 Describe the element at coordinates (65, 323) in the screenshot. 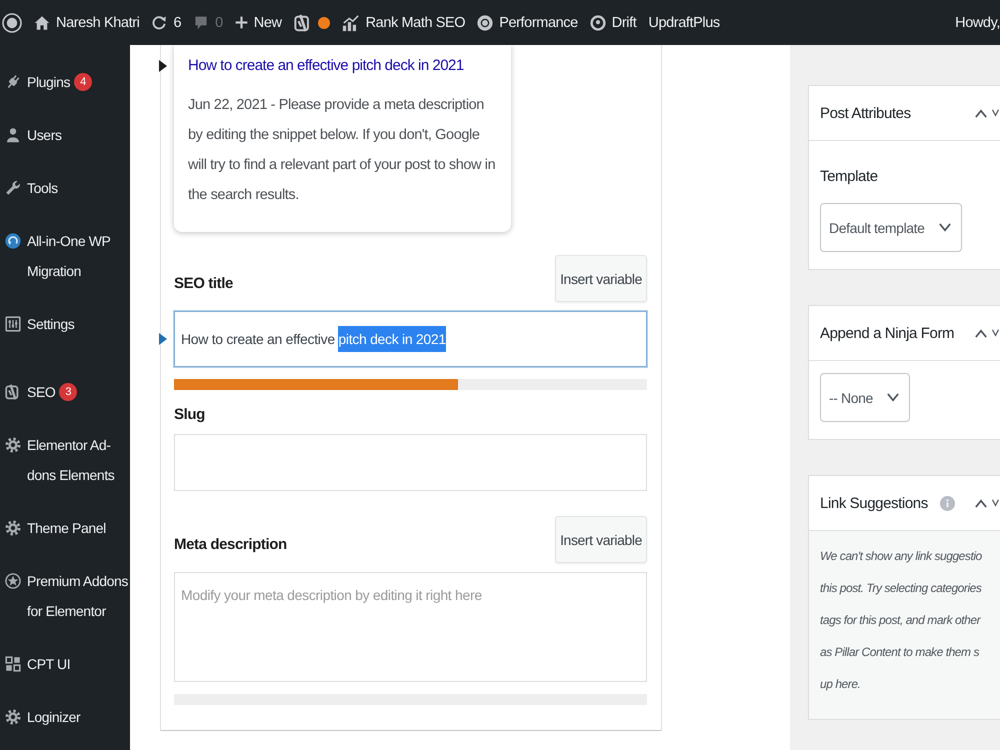

I see `menu-item: Settings` at that location.